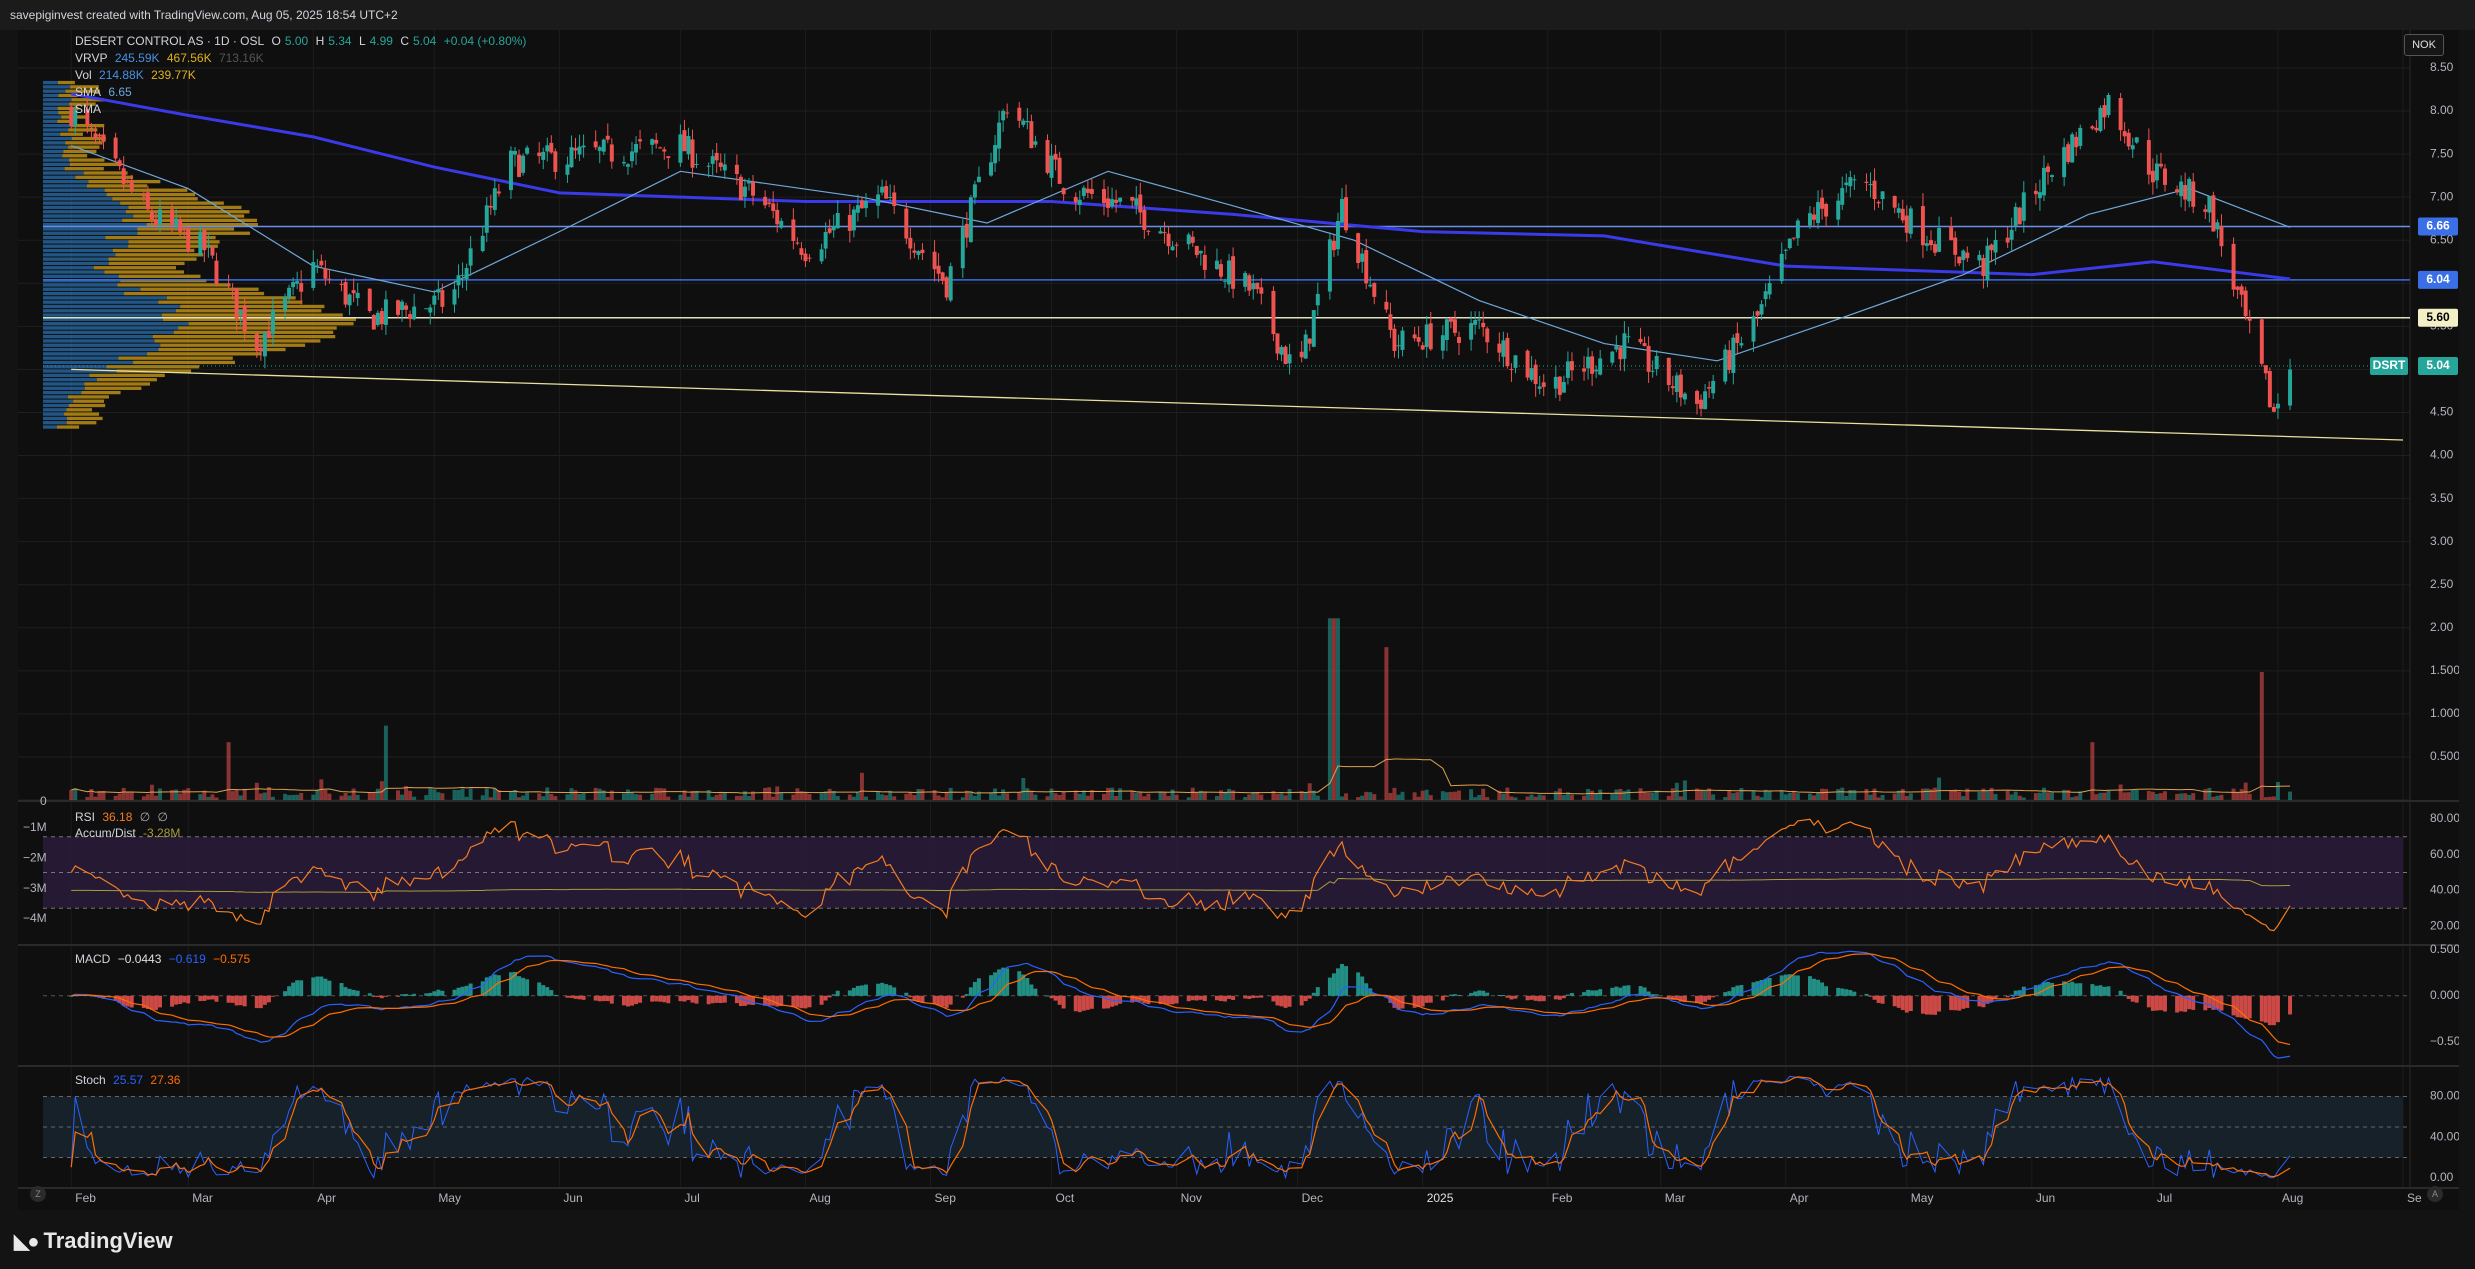  Describe the element at coordinates (90, 109) in the screenshot. I see `legend-sma2: SMA` at that location.